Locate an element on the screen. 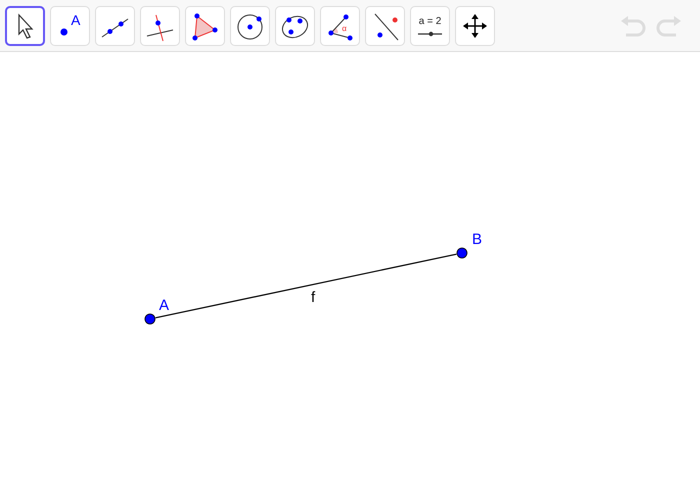 Image resolution: width=700 pixels, height=500 pixels. polygon-tool is located at coordinates (205, 26).